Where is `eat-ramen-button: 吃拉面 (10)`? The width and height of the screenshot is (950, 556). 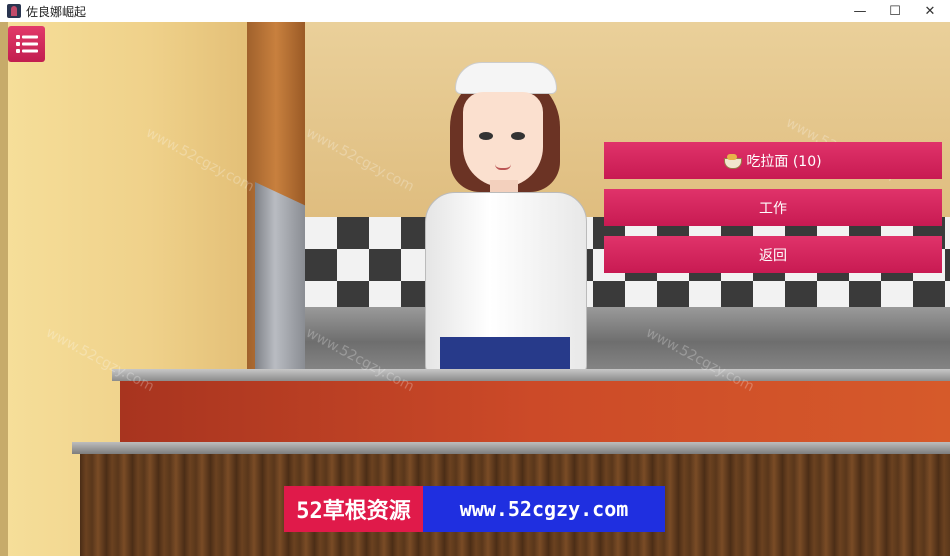
eat-ramen-button: 吃拉面 (10) is located at coordinates (773, 160).